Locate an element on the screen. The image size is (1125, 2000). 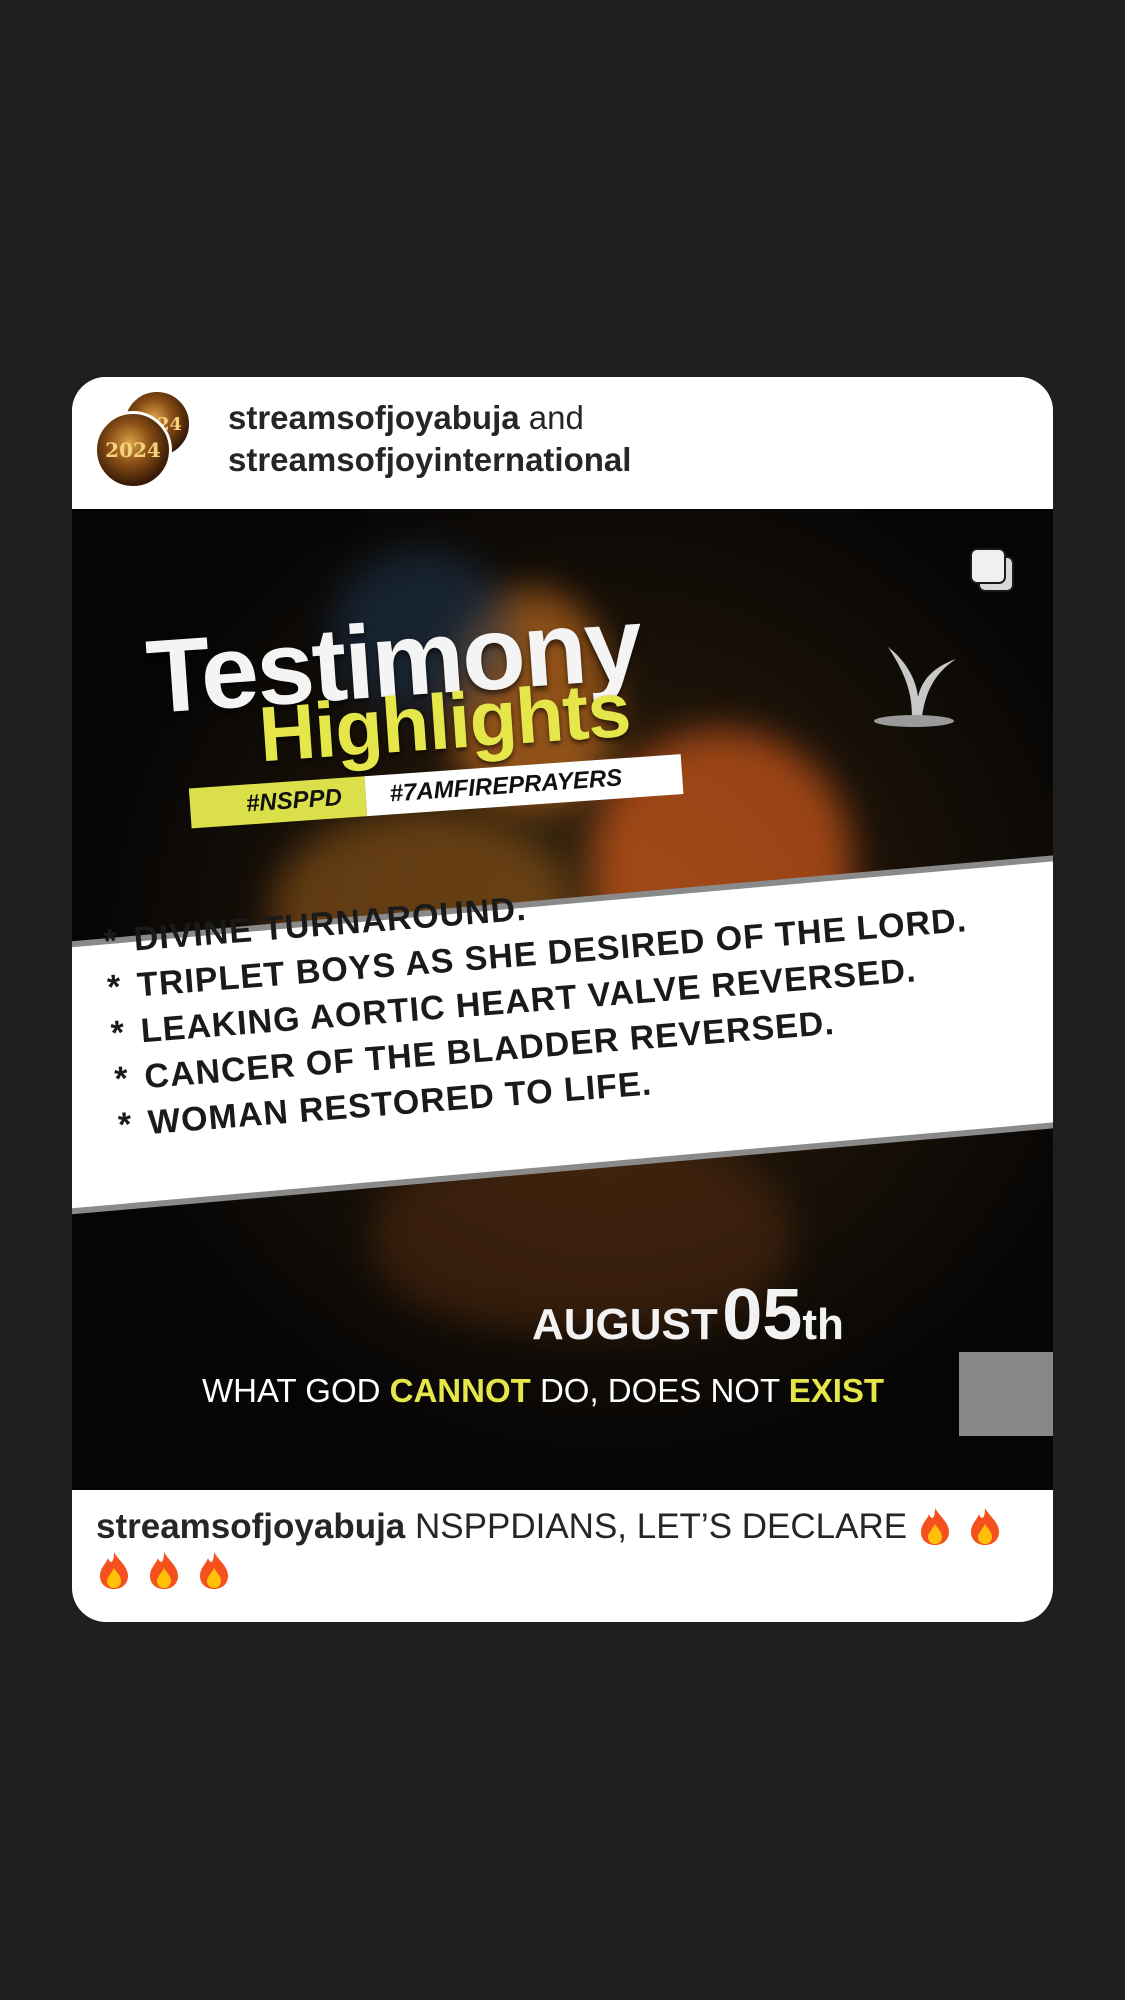
hashtag-nsppd: #NSPPD is located at coordinates (278, 802).